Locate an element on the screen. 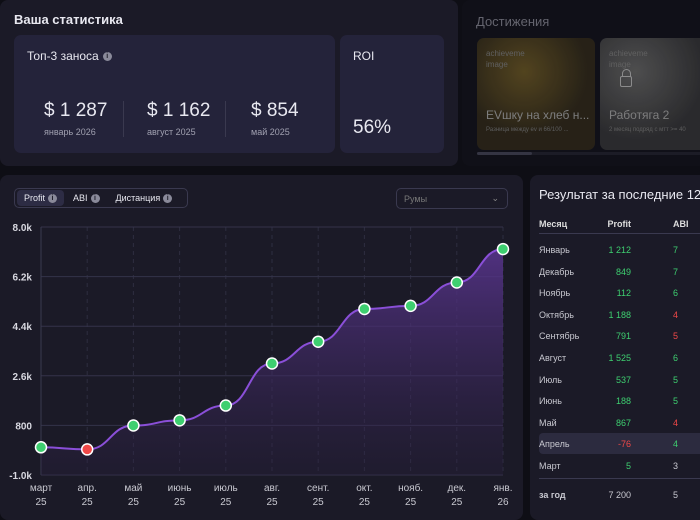 This screenshot has width=700, height=520. profit-cell: -76 is located at coordinates (624, 444).